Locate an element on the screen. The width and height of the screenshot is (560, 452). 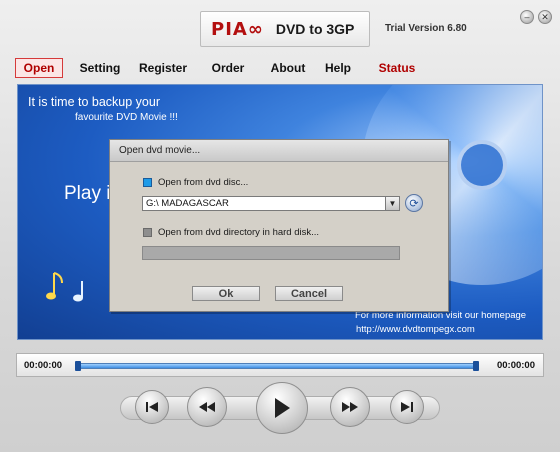
menu-open: Open is located at coordinates (39, 68).